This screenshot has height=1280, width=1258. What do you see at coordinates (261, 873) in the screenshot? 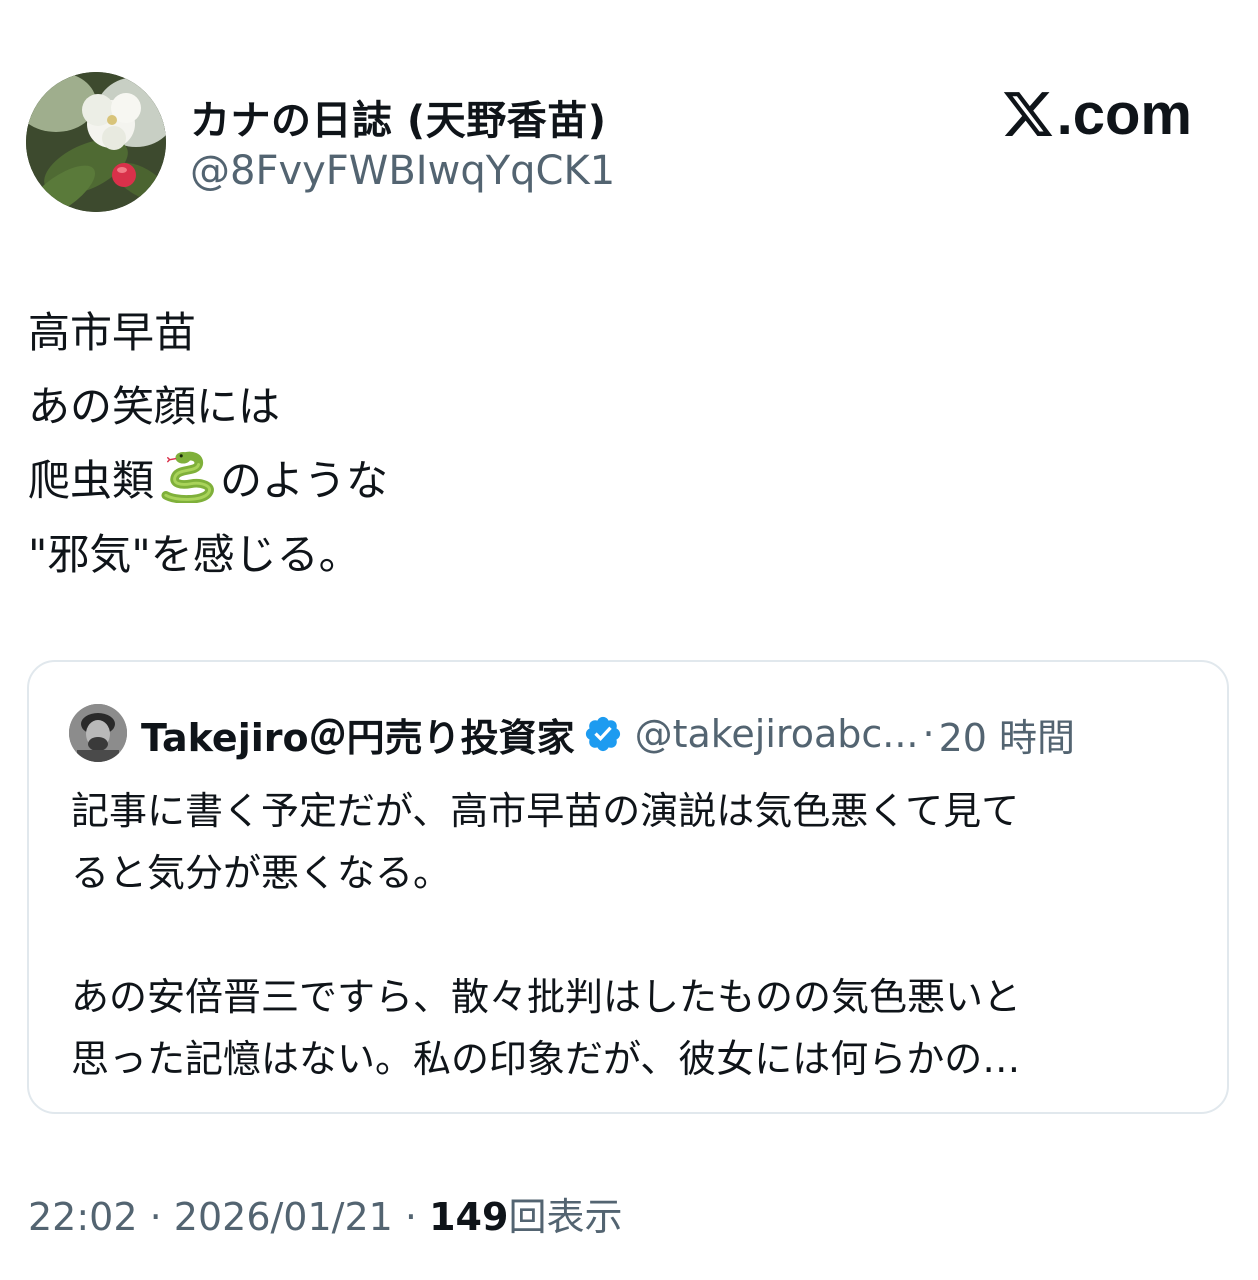
I see `quoted-text-line: ると気分が悪くなる。` at bounding box center [261, 873].